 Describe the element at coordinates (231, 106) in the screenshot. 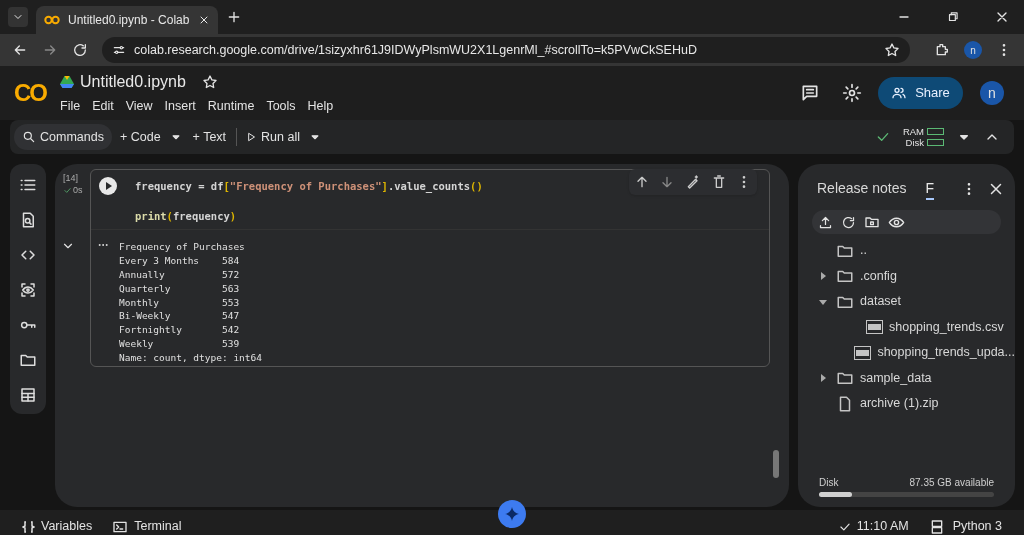

I see `menu-item: Runtime` at that location.